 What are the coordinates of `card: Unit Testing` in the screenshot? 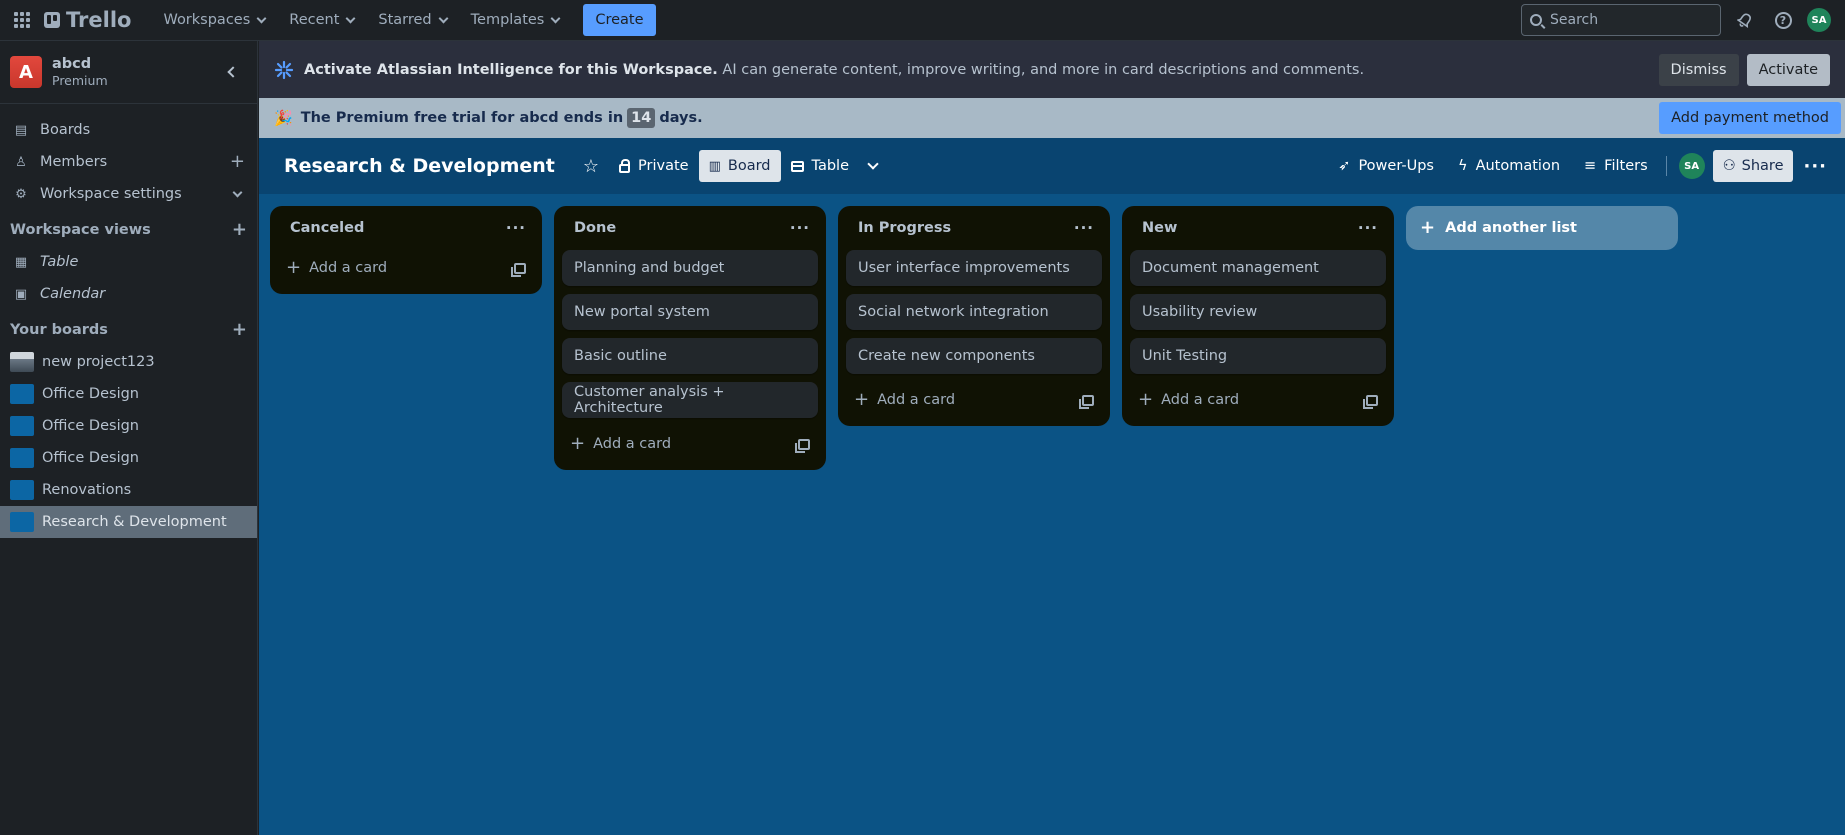 It's located at (1258, 356).